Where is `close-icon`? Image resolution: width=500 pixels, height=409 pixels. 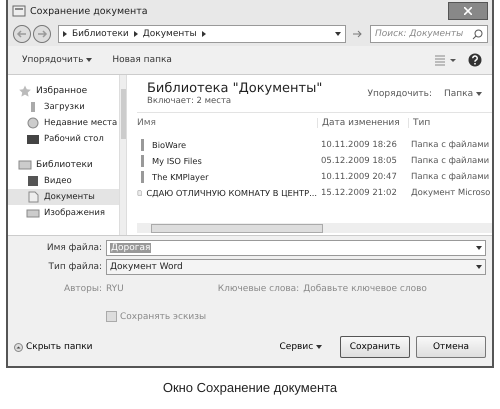
close-icon is located at coordinates (468, 11).